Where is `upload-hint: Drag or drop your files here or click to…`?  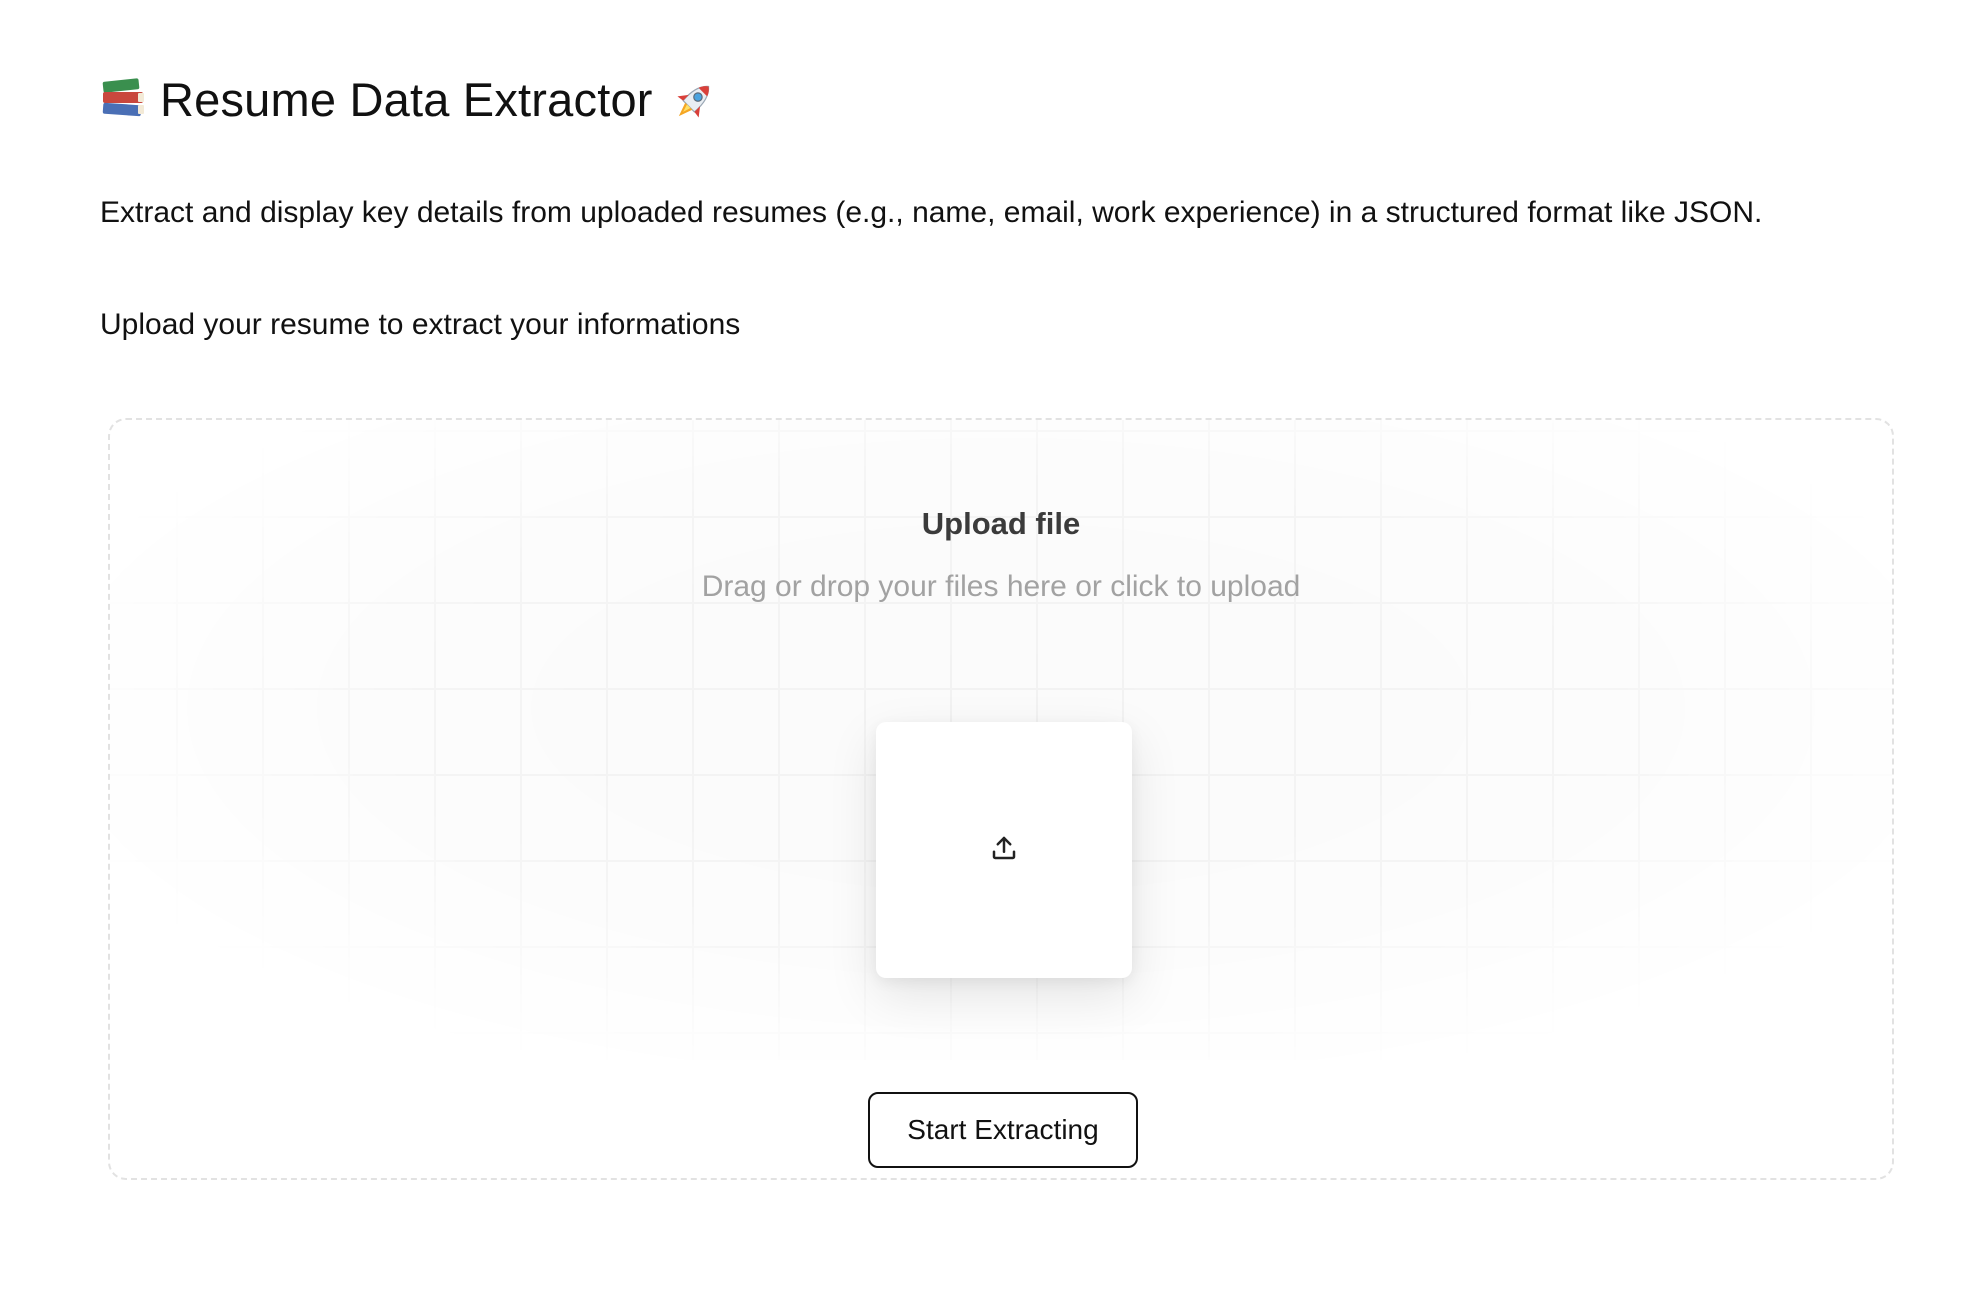 upload-hint: Drag or drop your files here or click to… is located at coordinates (1001, 586).